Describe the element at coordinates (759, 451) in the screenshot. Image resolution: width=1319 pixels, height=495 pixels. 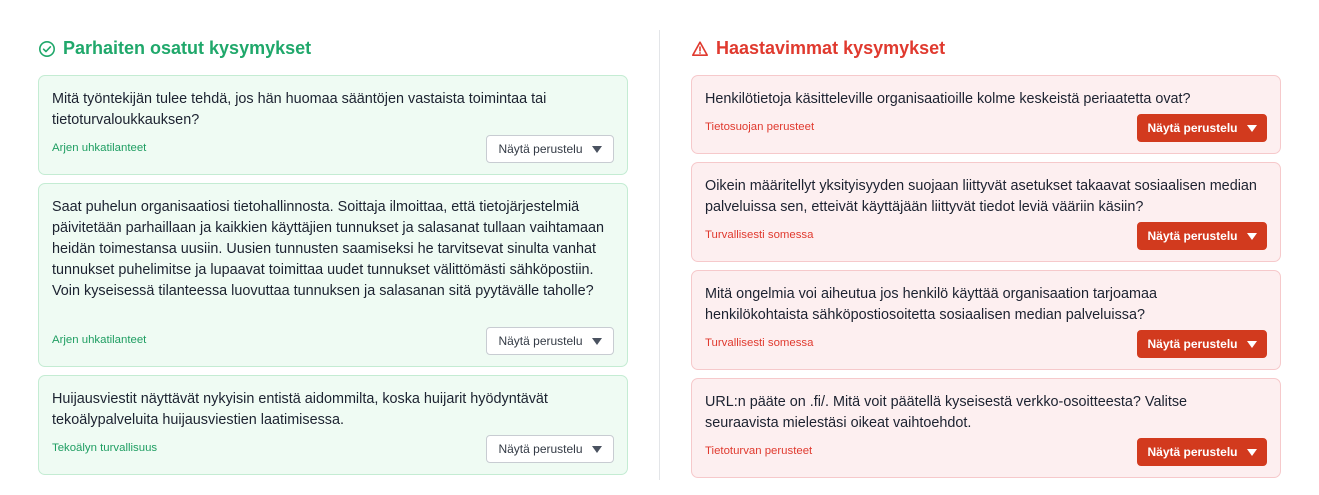
I see `question-category: Tietoturvan perusteet` at that location.